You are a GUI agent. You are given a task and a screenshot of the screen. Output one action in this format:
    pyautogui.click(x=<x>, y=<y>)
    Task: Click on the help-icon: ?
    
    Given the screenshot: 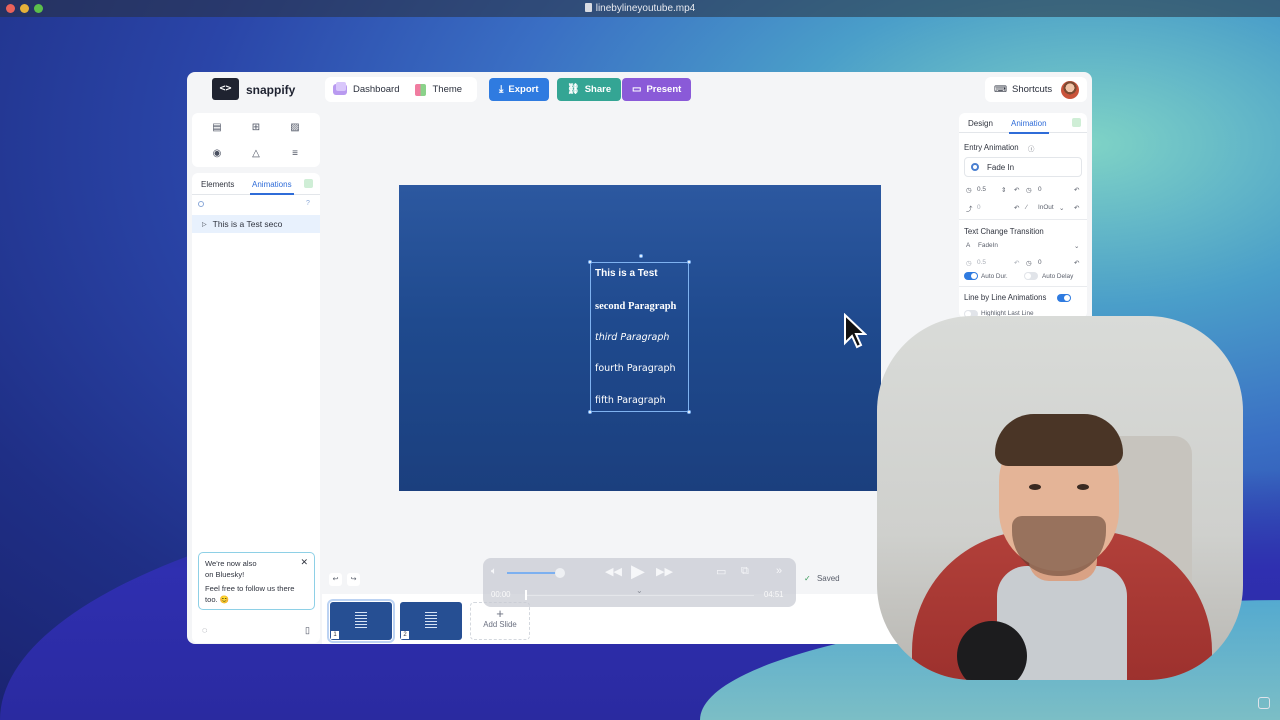 What is the action you would take?
    pyautogui.click(x=308, y=203)
    